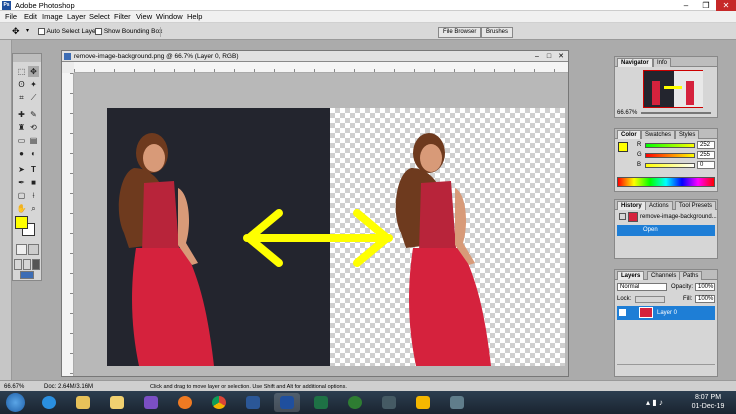 The width and height of the screenshot is (736, 414). Describe the element at coordinates (726, 5) in the screenshot. I see `close-button: ✕` at that location.